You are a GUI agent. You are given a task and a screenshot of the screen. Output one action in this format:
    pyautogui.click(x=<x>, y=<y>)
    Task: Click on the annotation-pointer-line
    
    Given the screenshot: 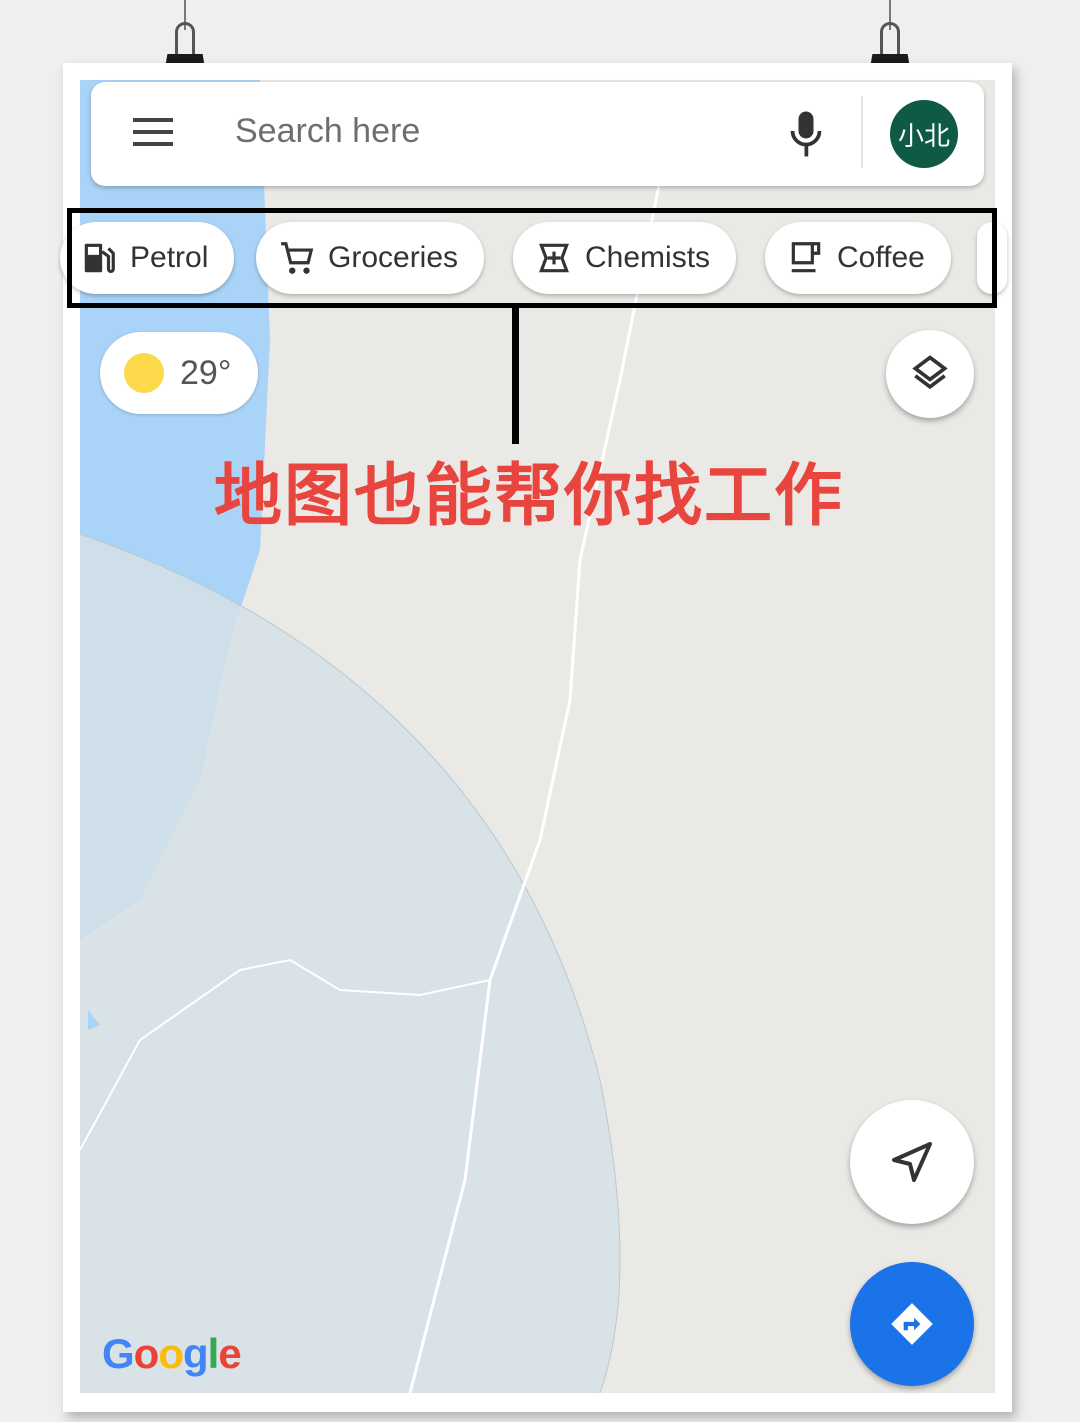 What is the action you would take?
    pyautogui.click(x=515, y=376)
    